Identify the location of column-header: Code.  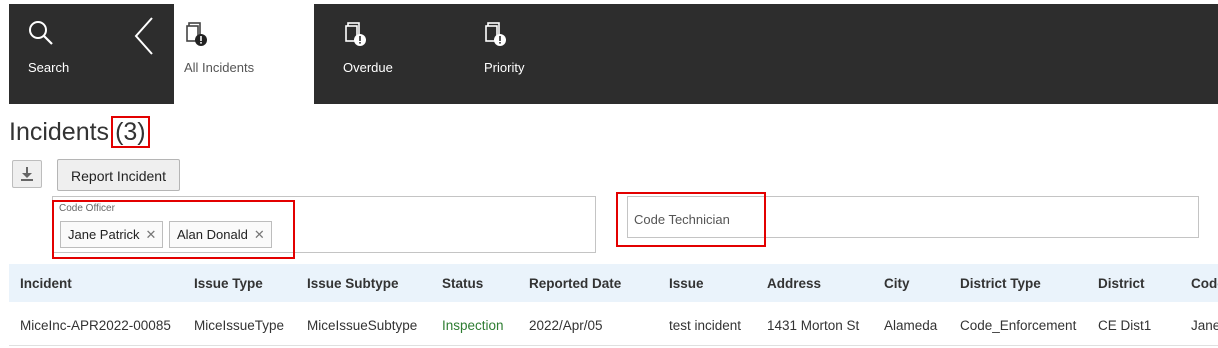
(1204, 283).